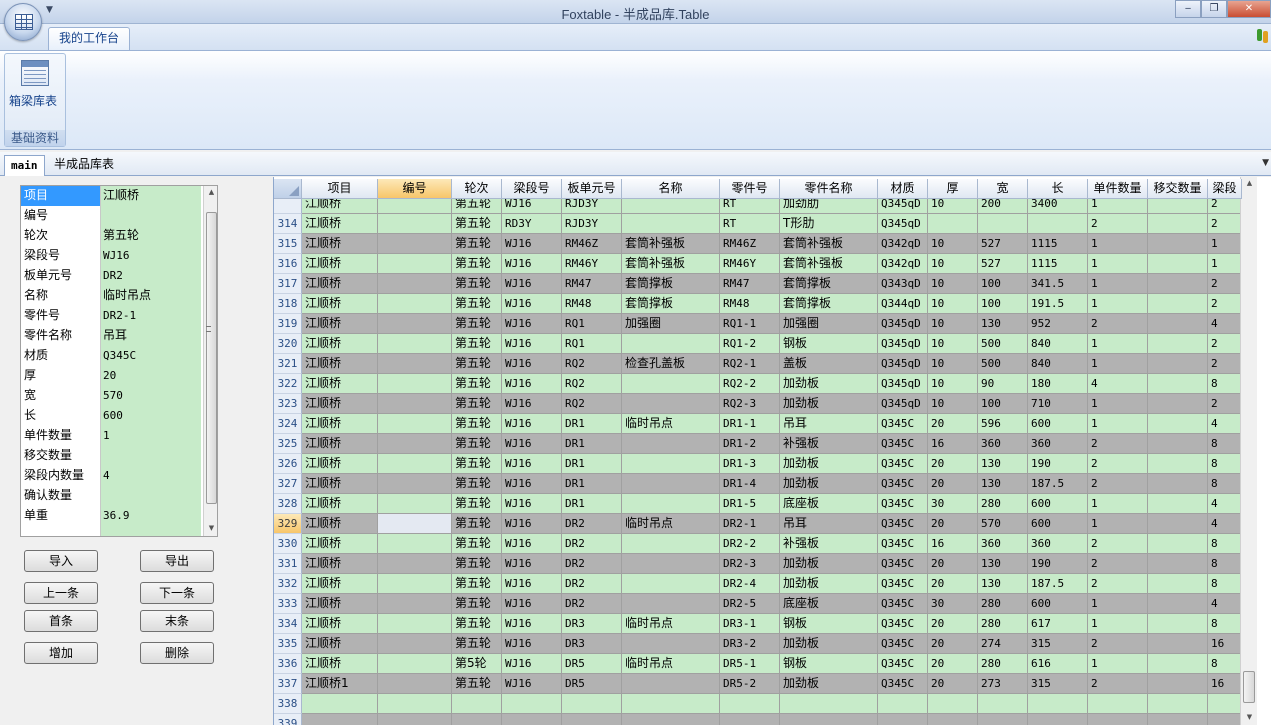  I want to click on record-field-row: 轮次 第五轮, so click(111, 236).